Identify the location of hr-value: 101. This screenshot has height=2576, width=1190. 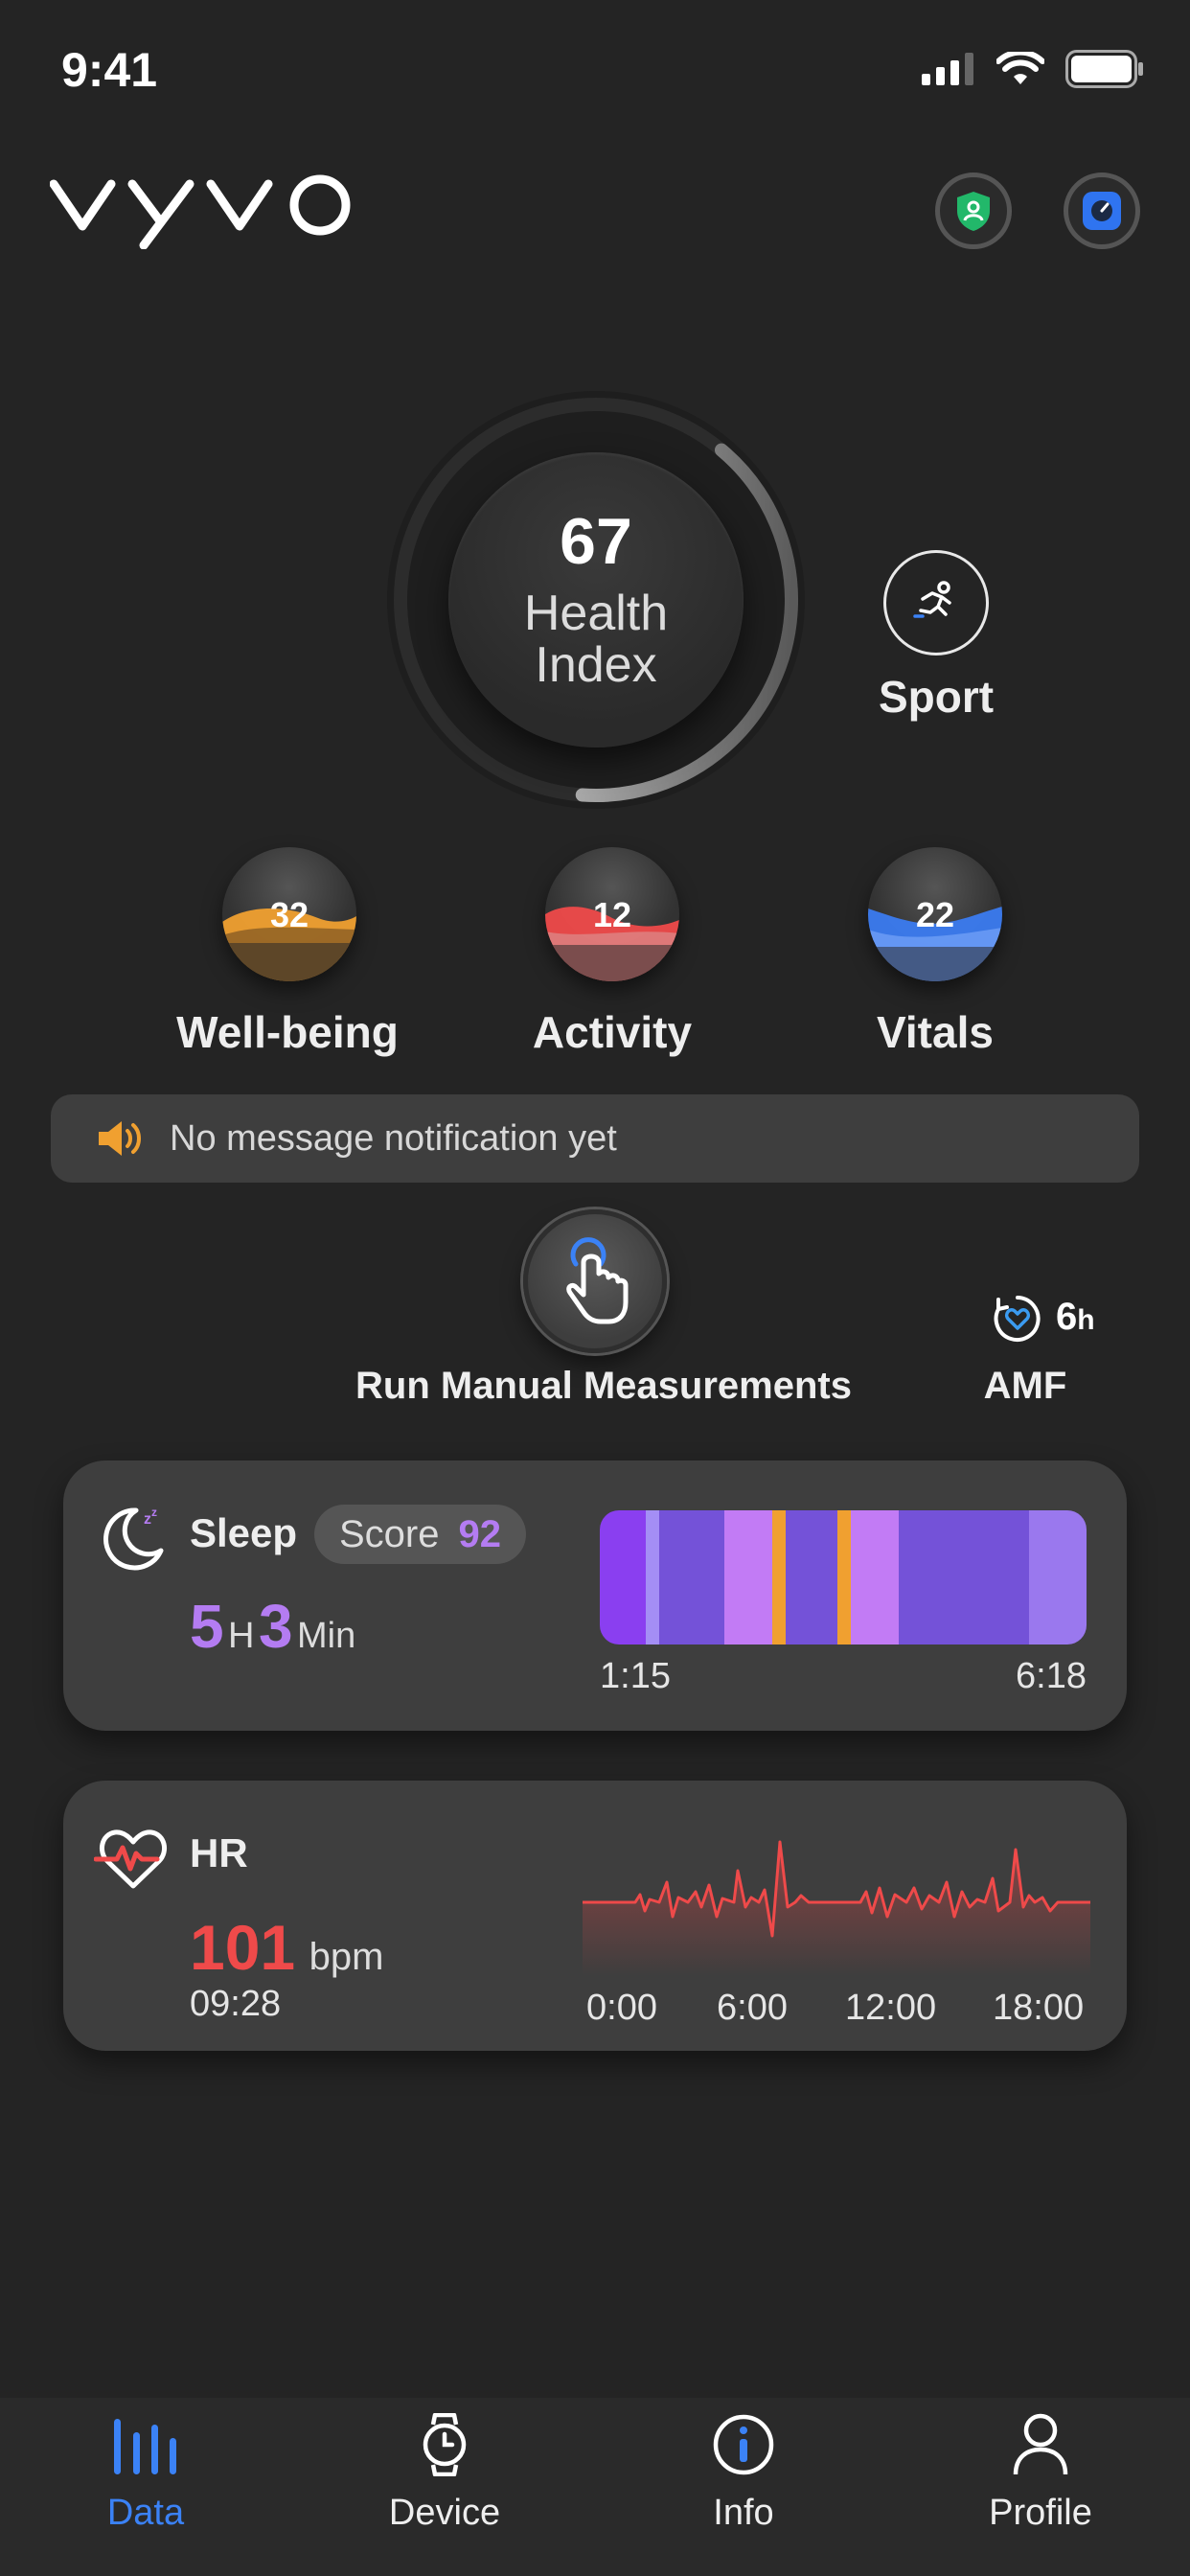
(243, 1947).